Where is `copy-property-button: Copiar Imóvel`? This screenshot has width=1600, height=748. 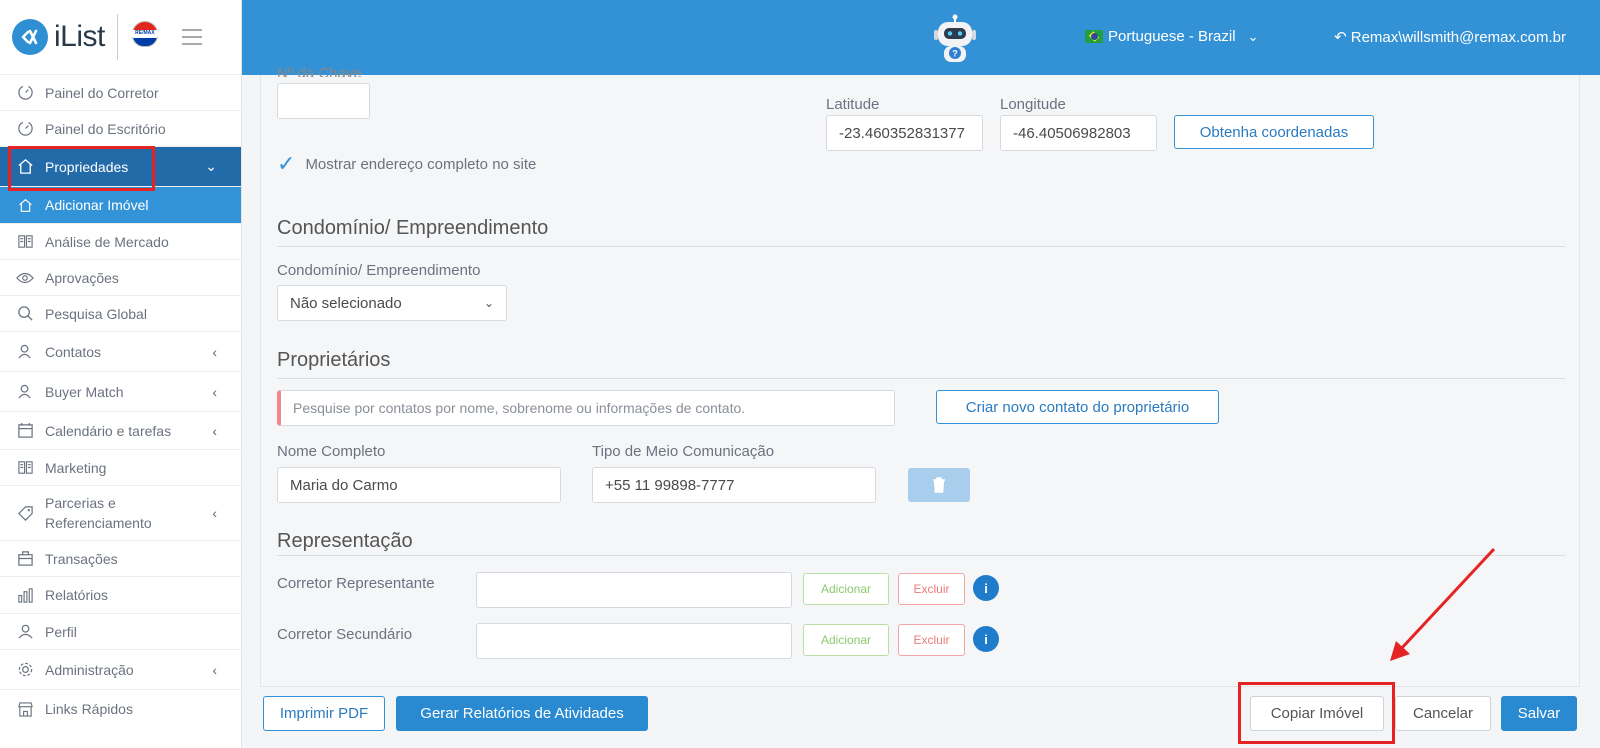 copy-property-button: Copiar Imóvel is located at coordinates (1317, 713).